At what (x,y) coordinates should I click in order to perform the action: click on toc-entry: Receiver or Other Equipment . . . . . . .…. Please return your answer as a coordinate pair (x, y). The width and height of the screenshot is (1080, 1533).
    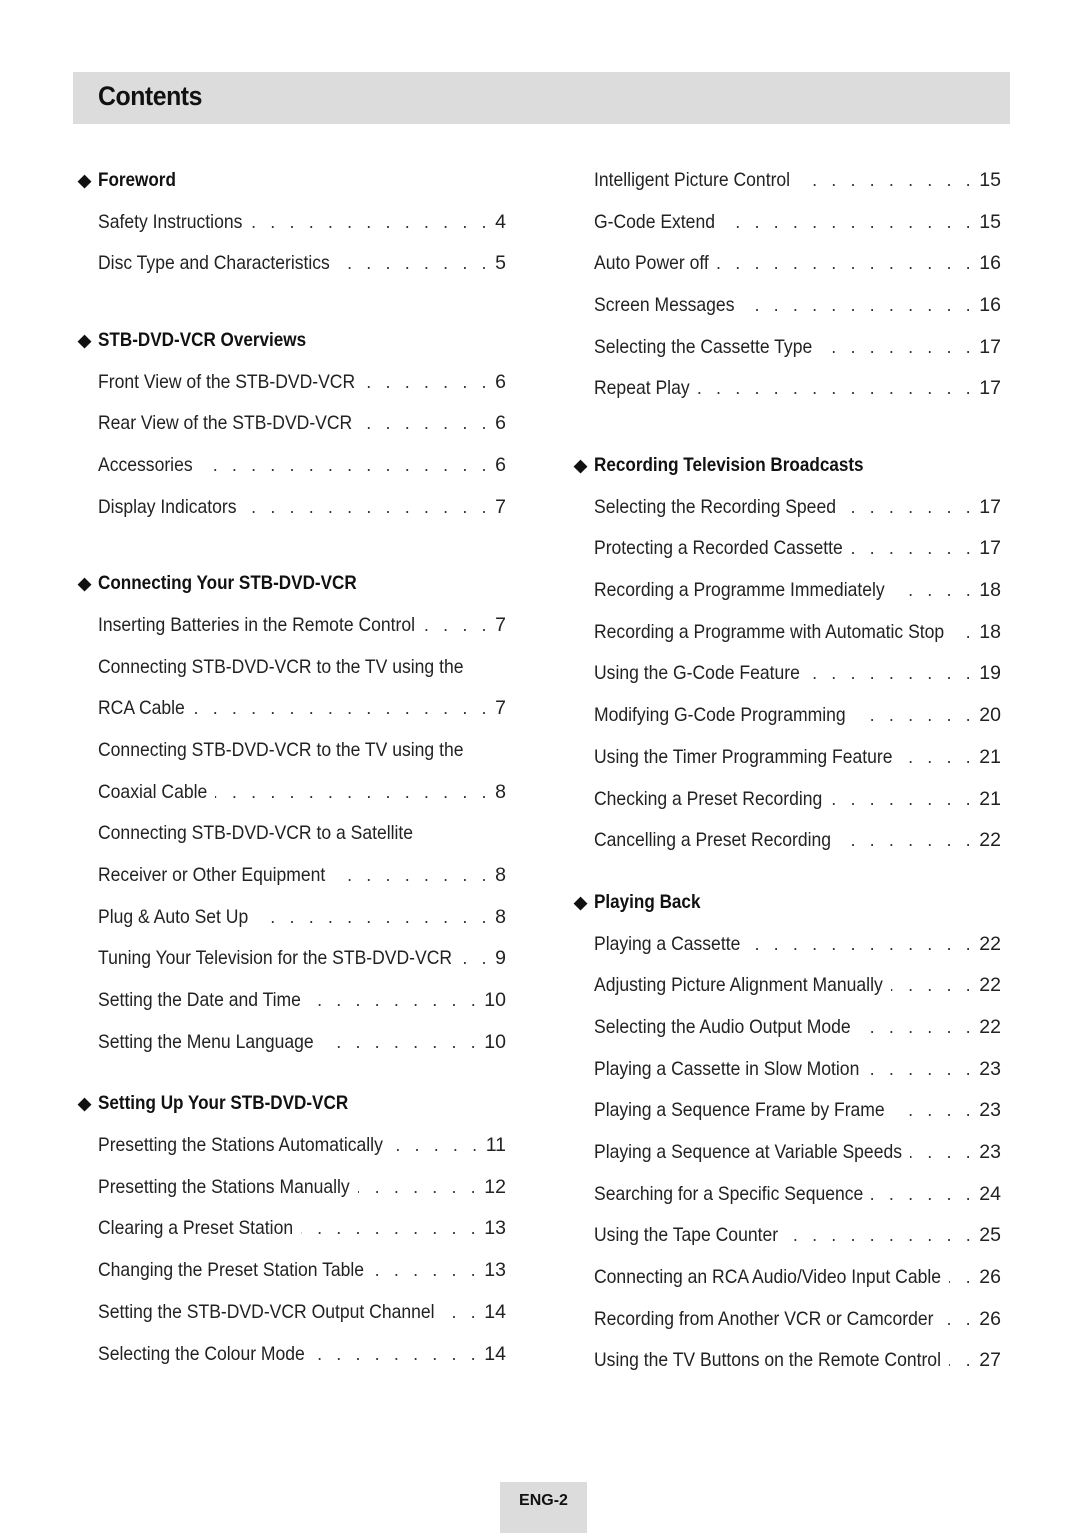
    Looking at the image, I should click on (292, 876).